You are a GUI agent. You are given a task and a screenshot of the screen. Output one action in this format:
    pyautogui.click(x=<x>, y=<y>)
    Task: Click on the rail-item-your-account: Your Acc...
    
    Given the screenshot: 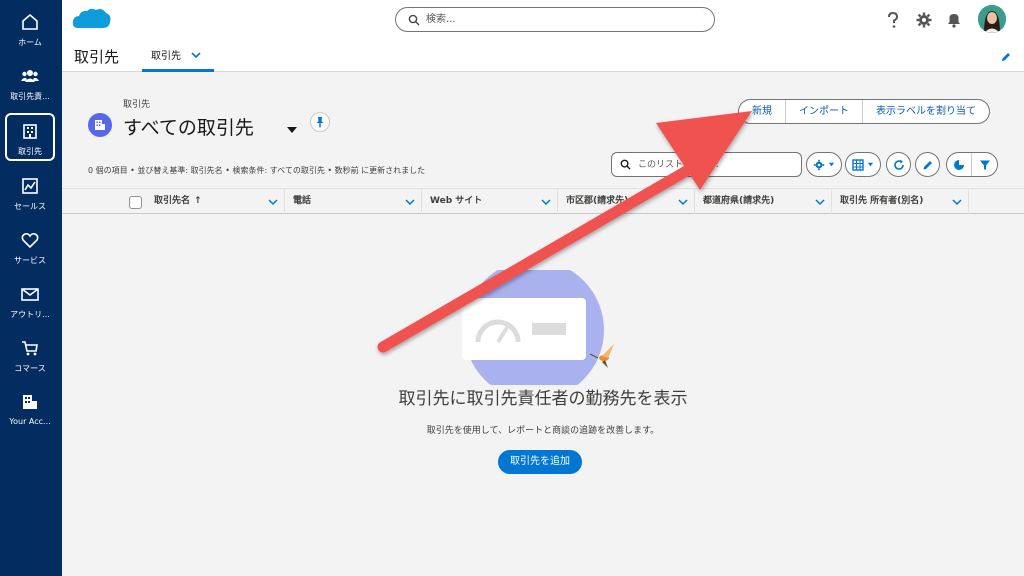 What is the action you would take?
    pyautogui.click(x=30, y=410)
    